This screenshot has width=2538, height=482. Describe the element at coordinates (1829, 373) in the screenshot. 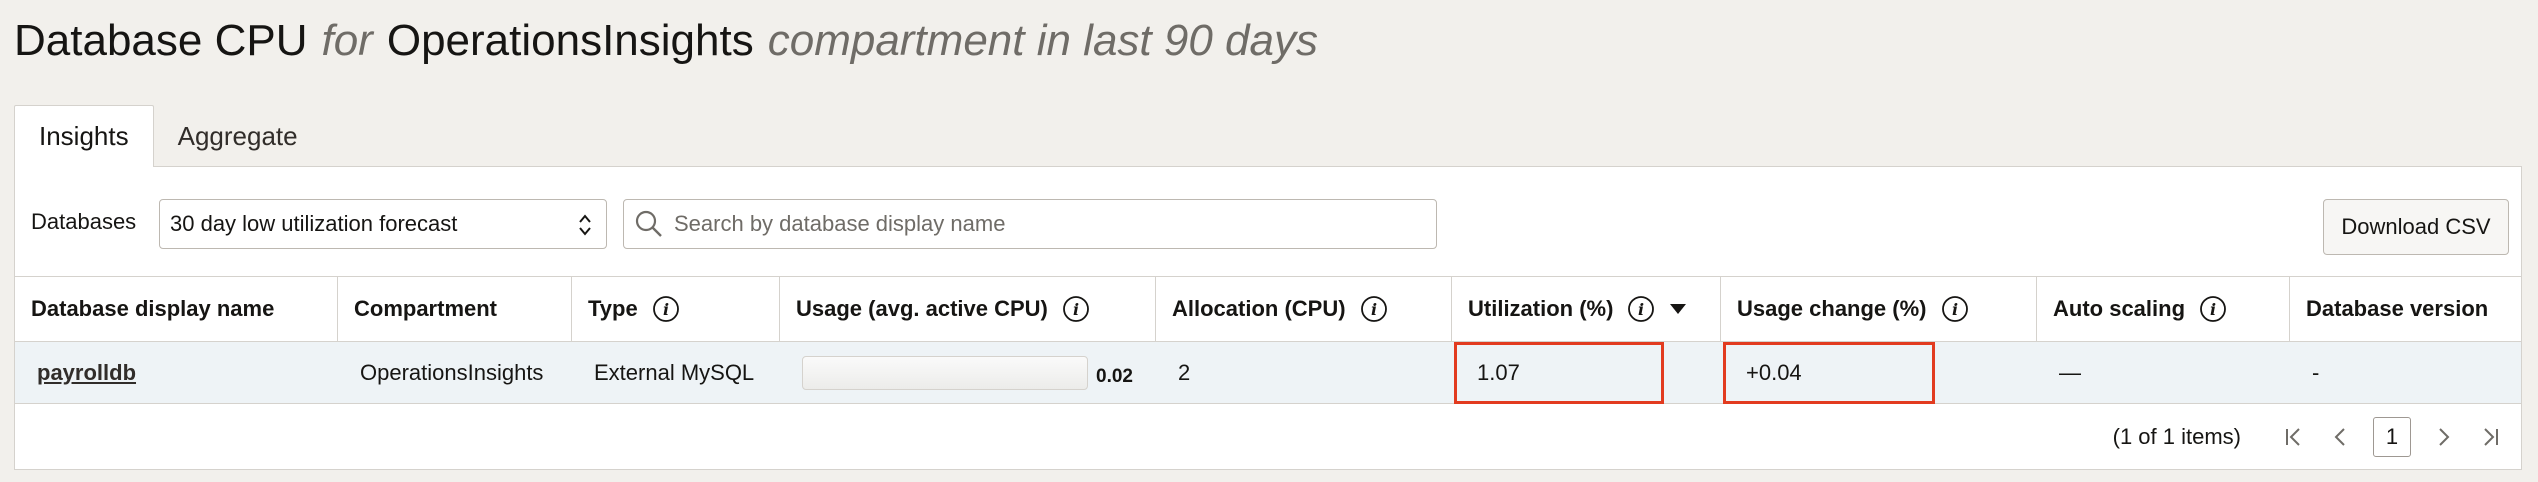

I see `cell-usage-change-highlighted: +0.04` at that location.